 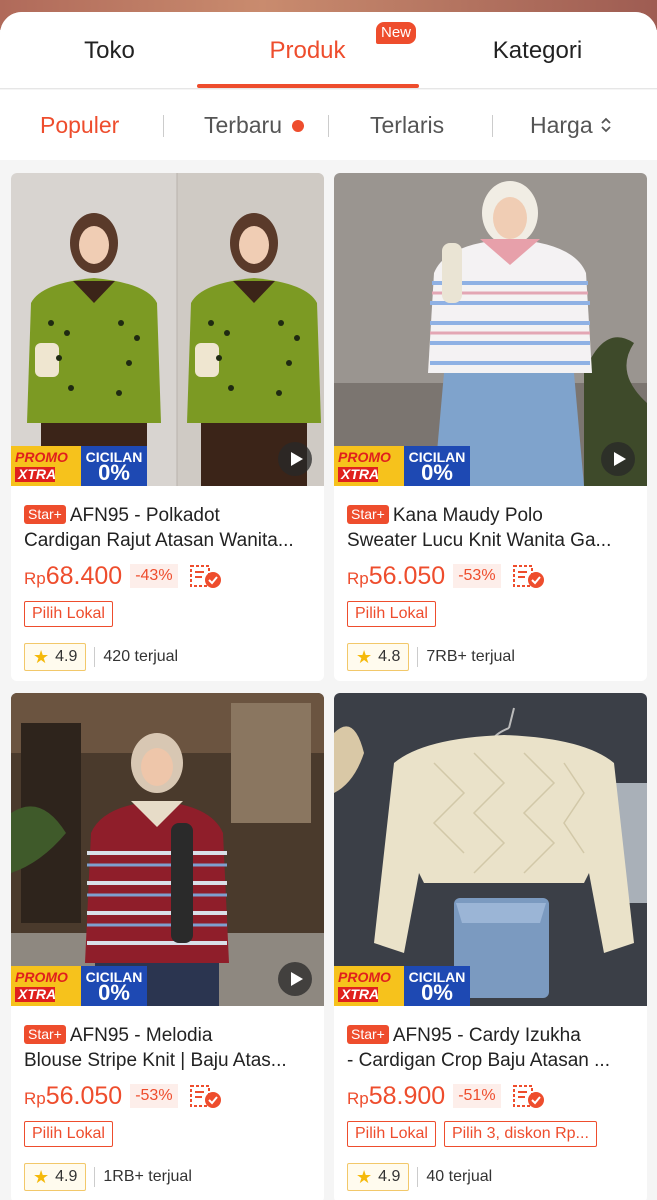 I want to click on sort-terlaris: Terlaris, so click(x=407, y=125).